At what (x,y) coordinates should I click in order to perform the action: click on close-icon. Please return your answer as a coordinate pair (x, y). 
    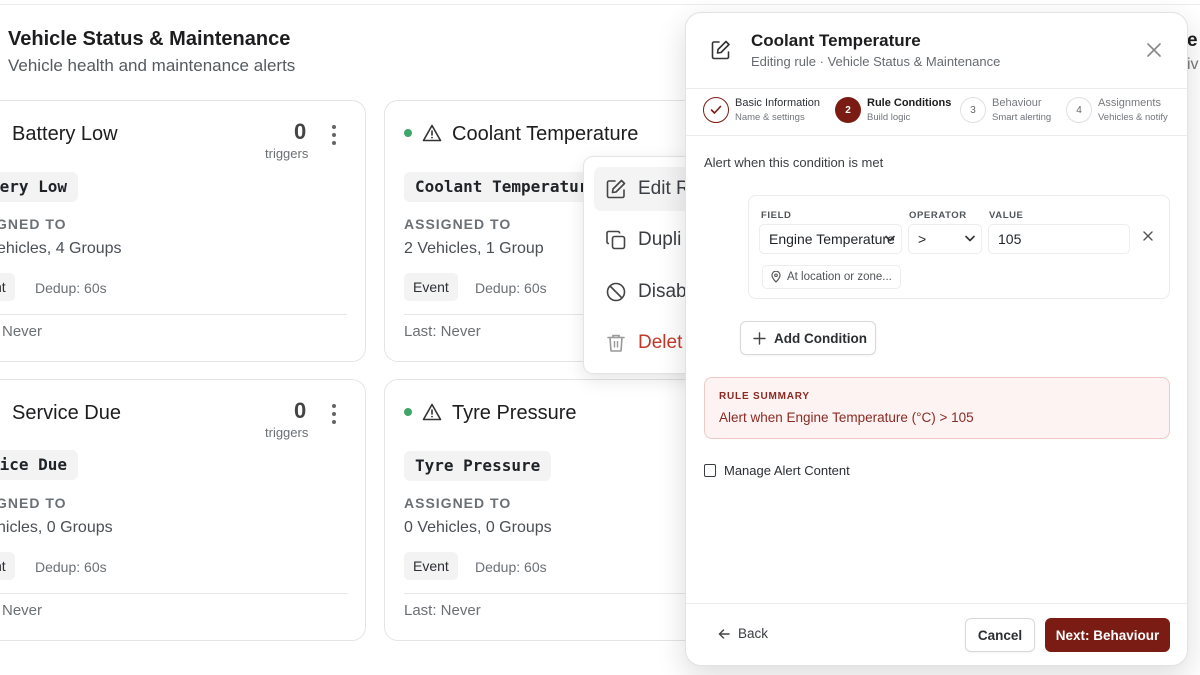
    Looking at the image, I should click on (1154, 50).